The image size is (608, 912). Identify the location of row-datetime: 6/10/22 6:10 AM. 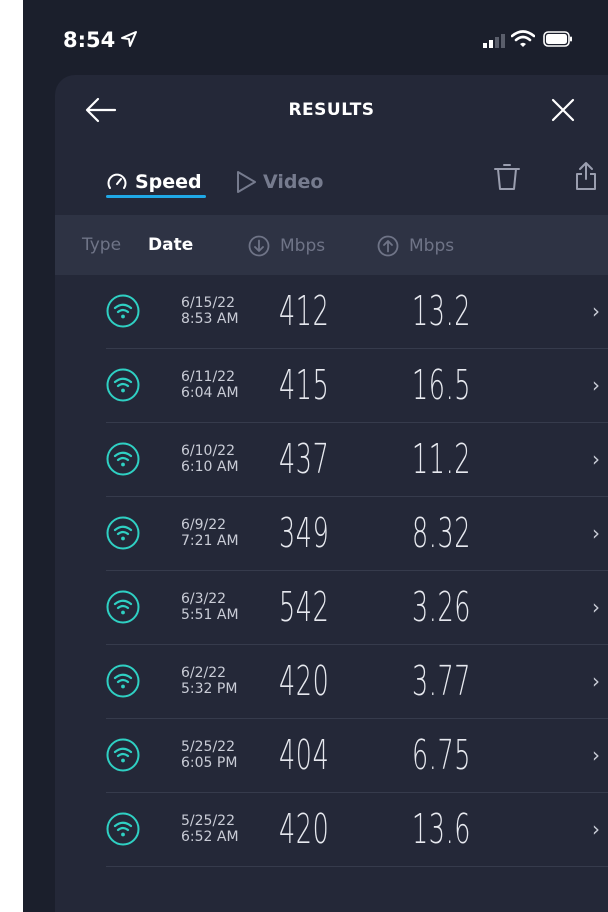
(210, 459).